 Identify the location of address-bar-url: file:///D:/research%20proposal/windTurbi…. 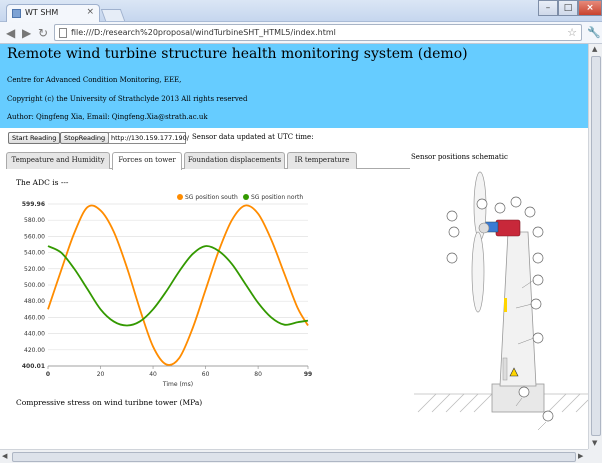
(203, 32).